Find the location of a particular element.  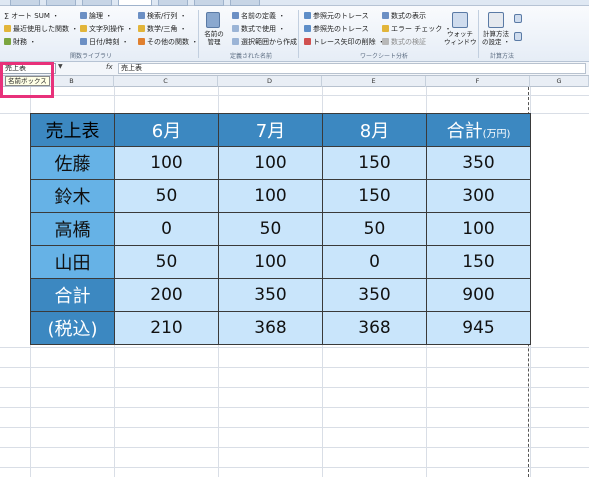

value-cell: 210 is located at coordinates (166, 328).